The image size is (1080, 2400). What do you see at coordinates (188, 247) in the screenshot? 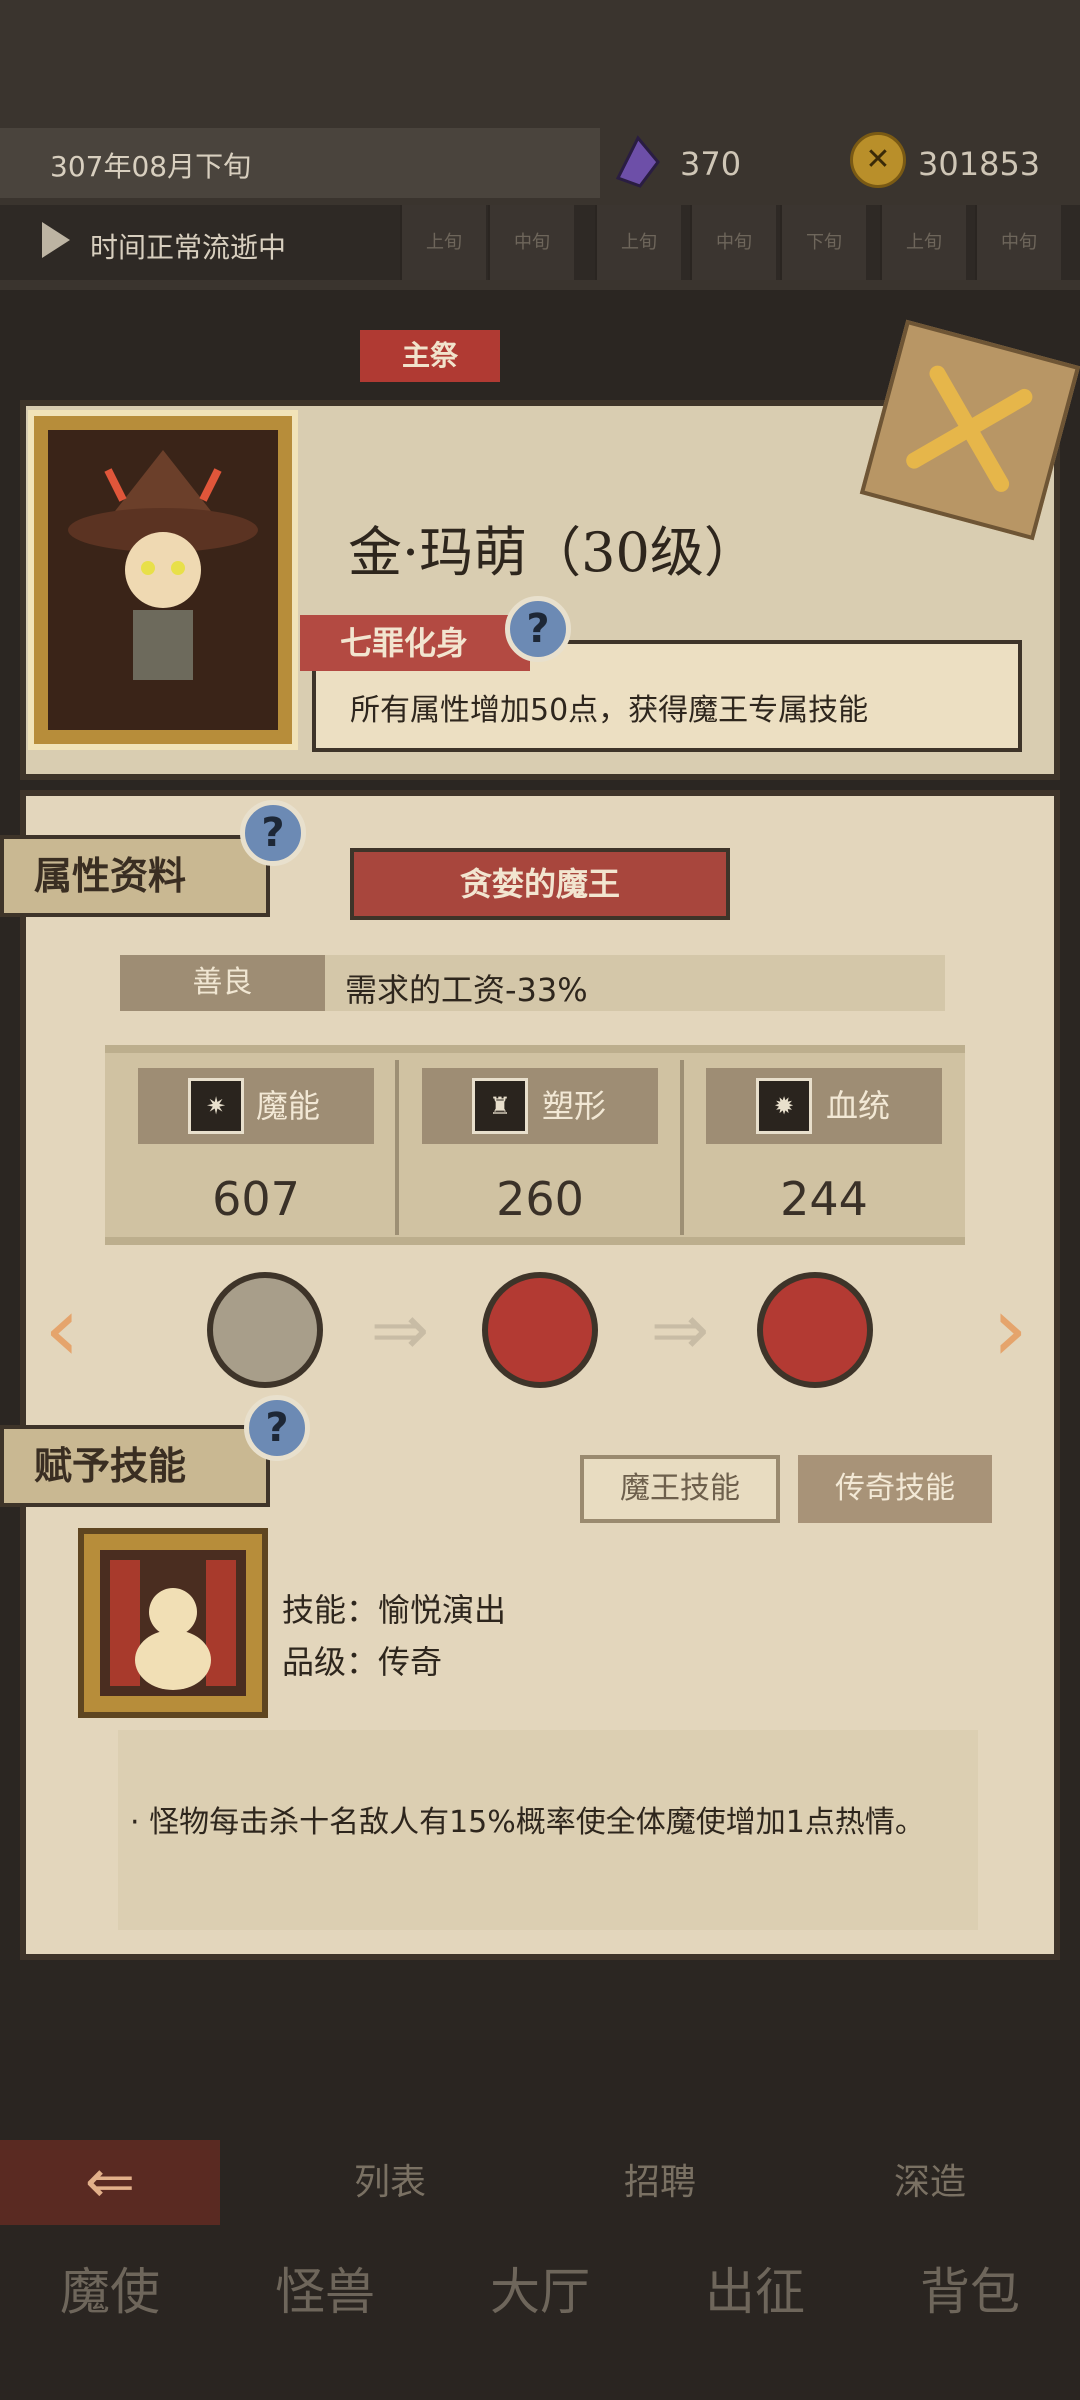
I see `time-status: 时间正常流逝中` at bounding box center [188, 247].